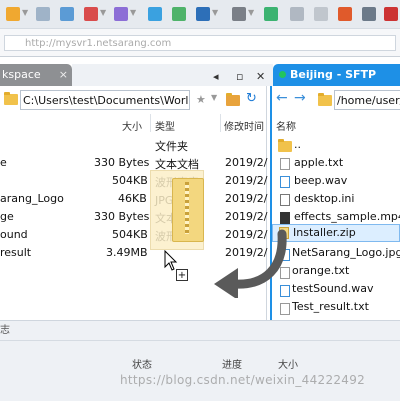  I want to click on properties-icon, so click(67, 14).